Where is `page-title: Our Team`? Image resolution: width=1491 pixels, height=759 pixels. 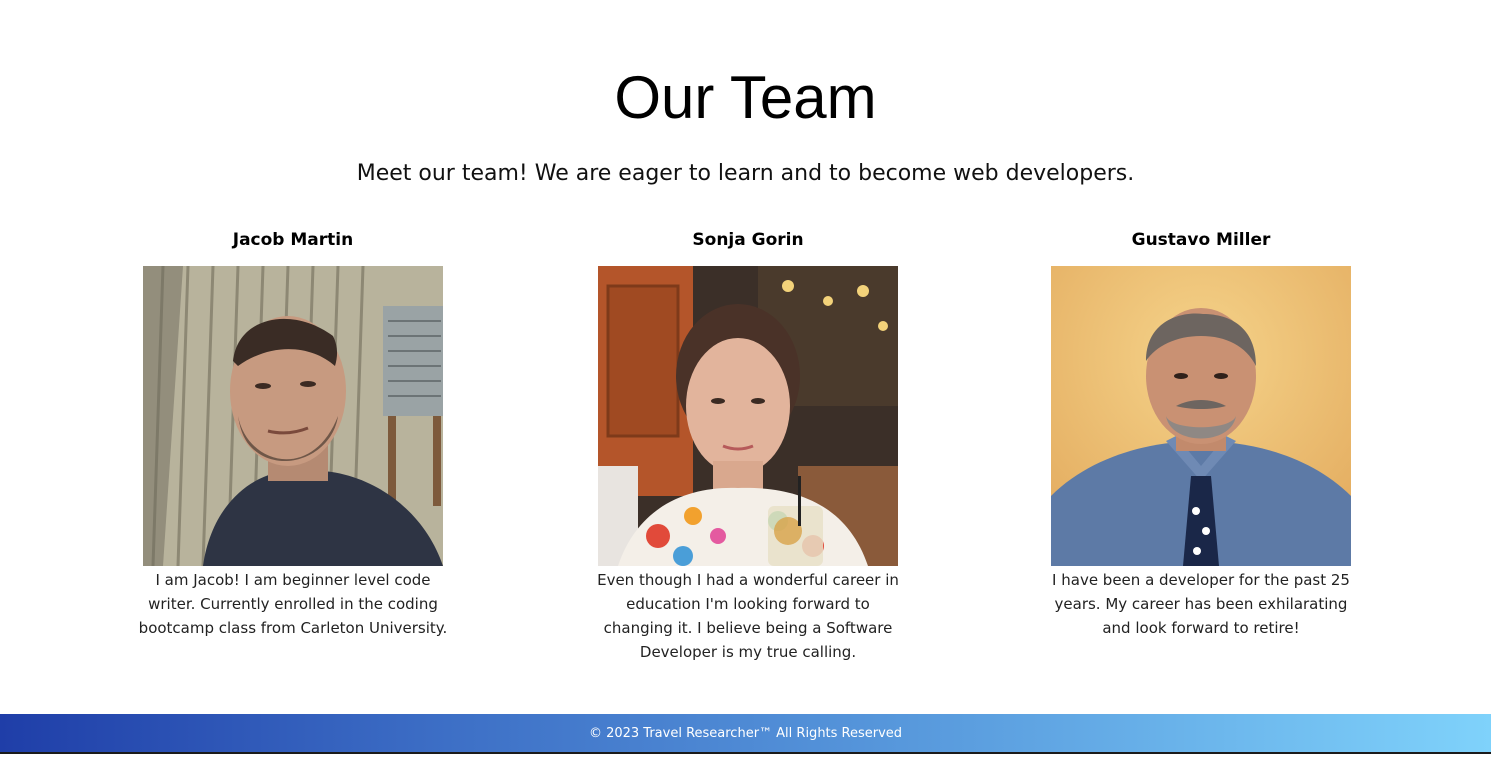
page-title: Our Team is located at coordinates (745, 97).